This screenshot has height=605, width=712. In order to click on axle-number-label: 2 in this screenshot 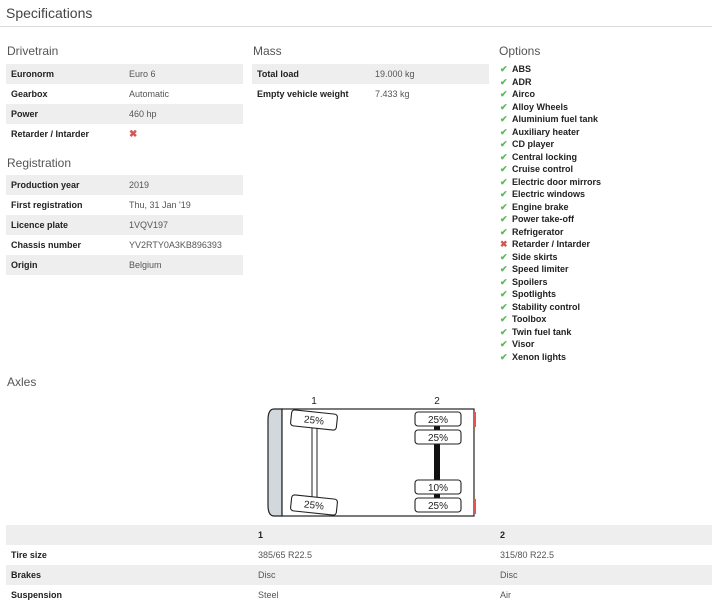, I will do `click(437, 401)`.